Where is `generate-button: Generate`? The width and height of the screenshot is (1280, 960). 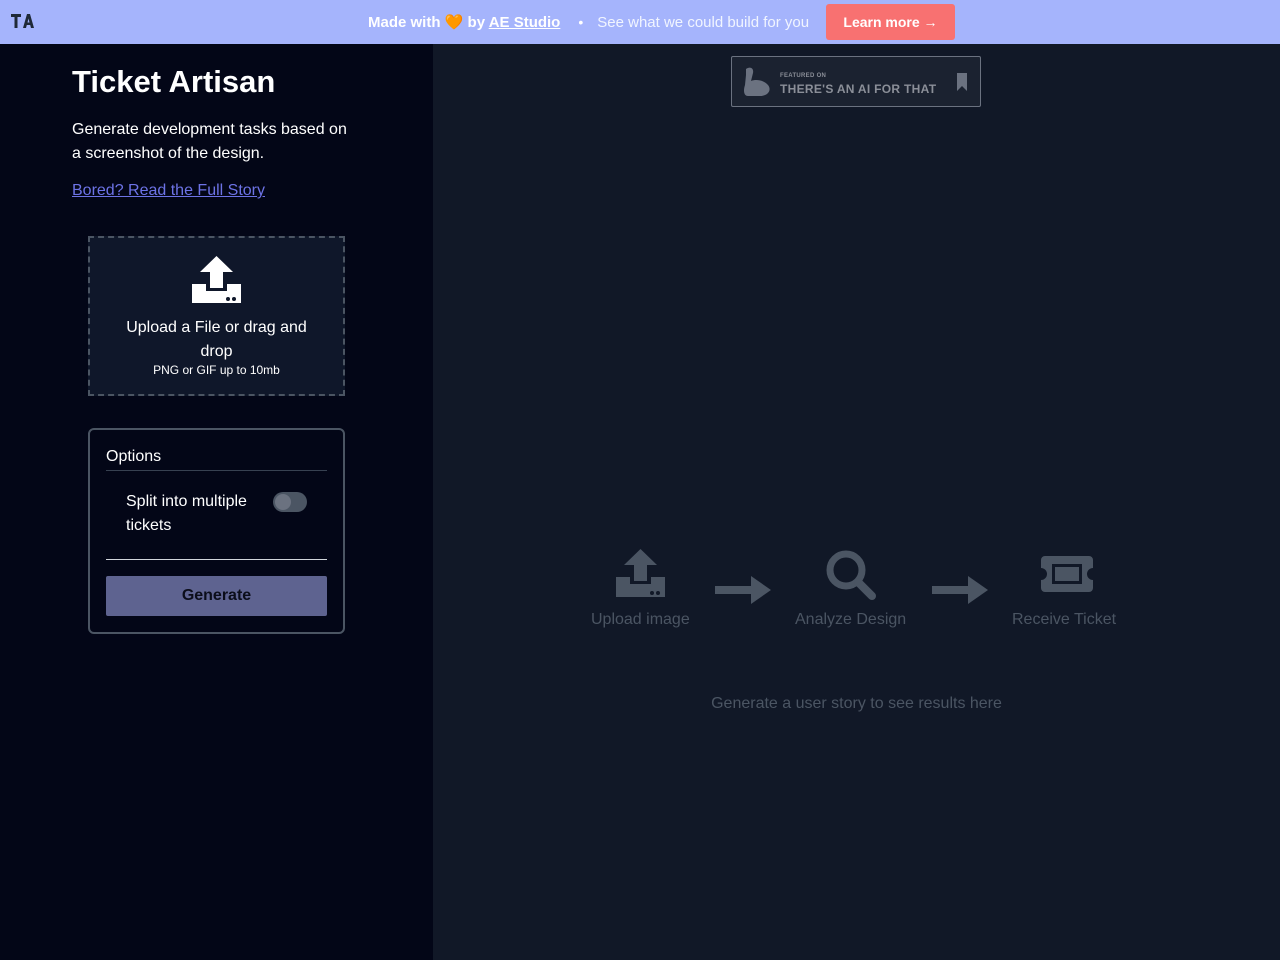 generate-button: Generate is located at coordinates (216, 596).